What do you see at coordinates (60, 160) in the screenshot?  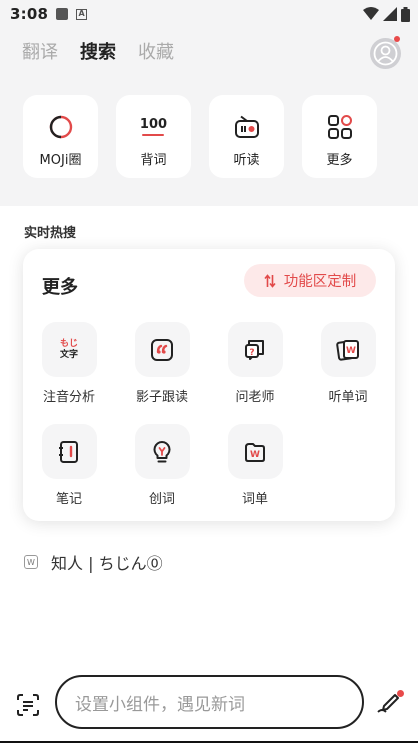 I see `quick-label: MOJi圈` at bounding box center [60, 160].